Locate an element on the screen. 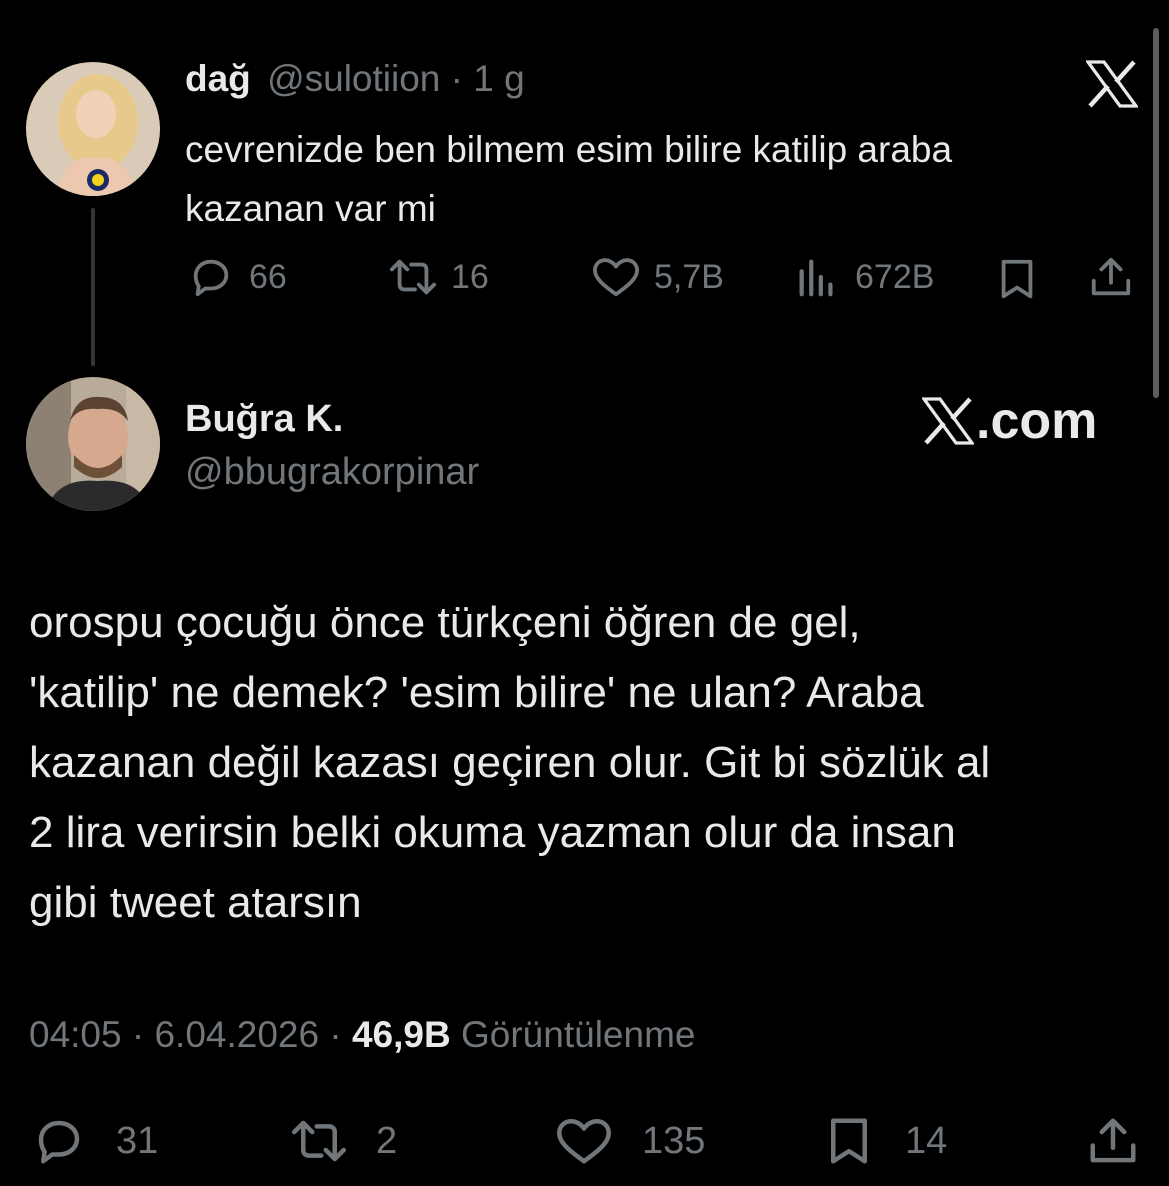 Image resolution: width=1169 pixels, height=1186 pixels. tweet-time: 04:05 is located at coordinates (75, 1034).